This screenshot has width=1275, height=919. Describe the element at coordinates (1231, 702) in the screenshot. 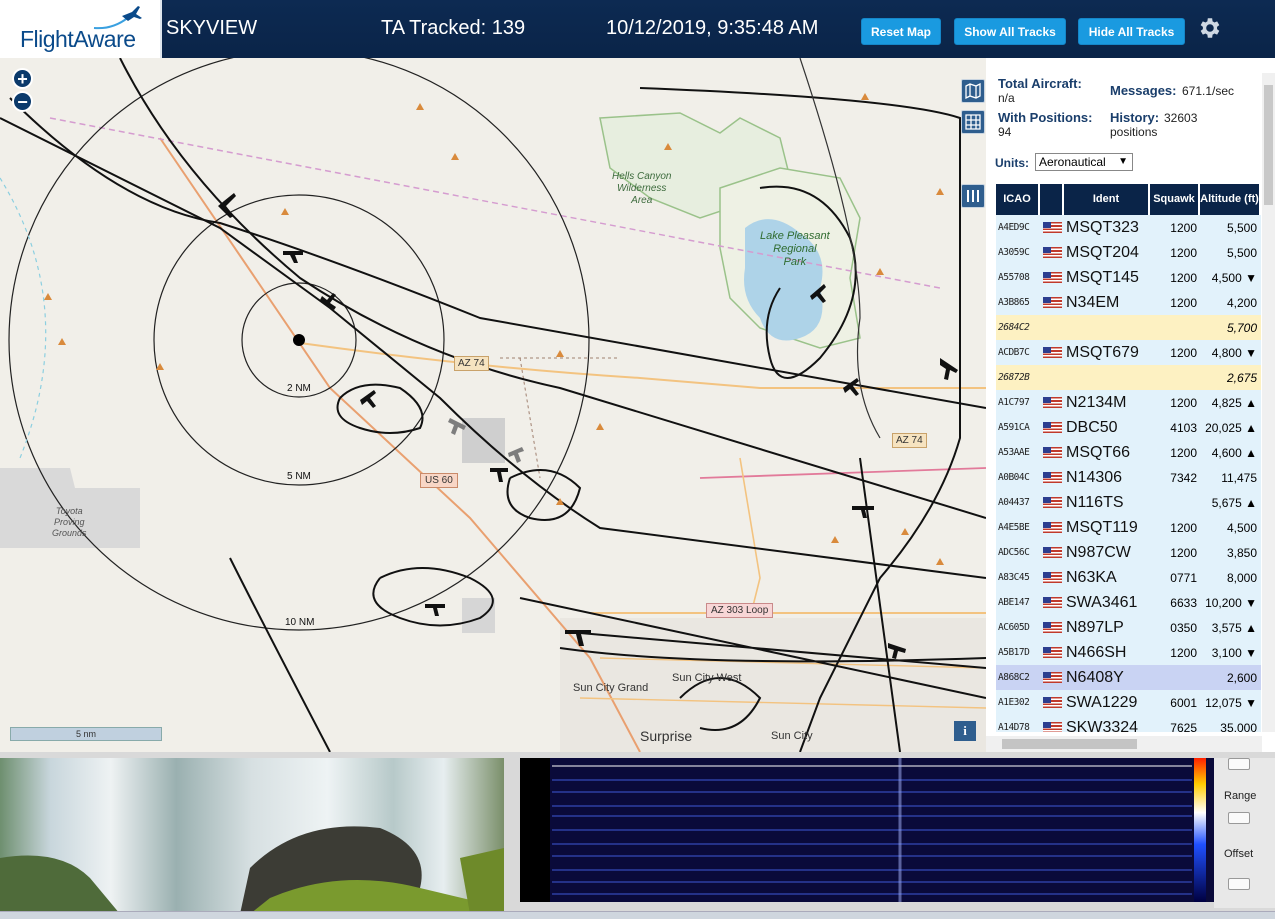

I see `altitude-cell: 12,075 ▼` at that location.